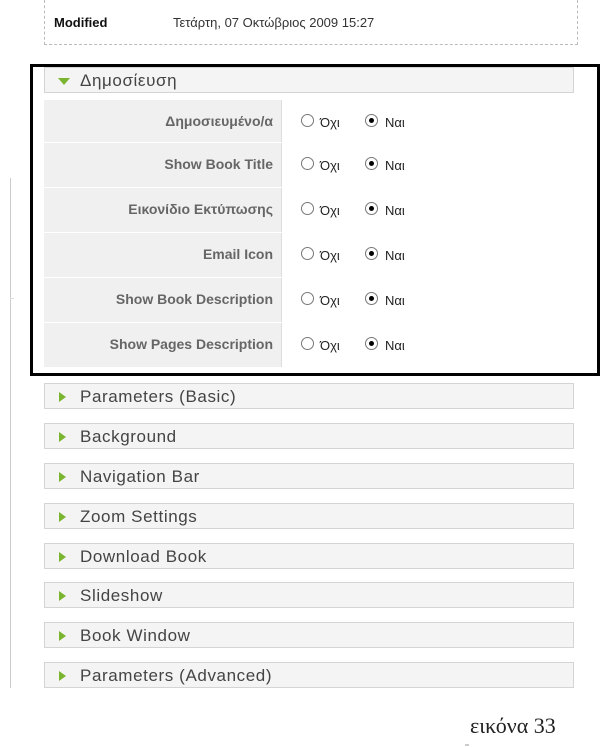 The height and width of the screenshot is (747, 613). Describe the element at coordinates (128, 436) in the screenshot. I see `panel-title: Background` at that location.